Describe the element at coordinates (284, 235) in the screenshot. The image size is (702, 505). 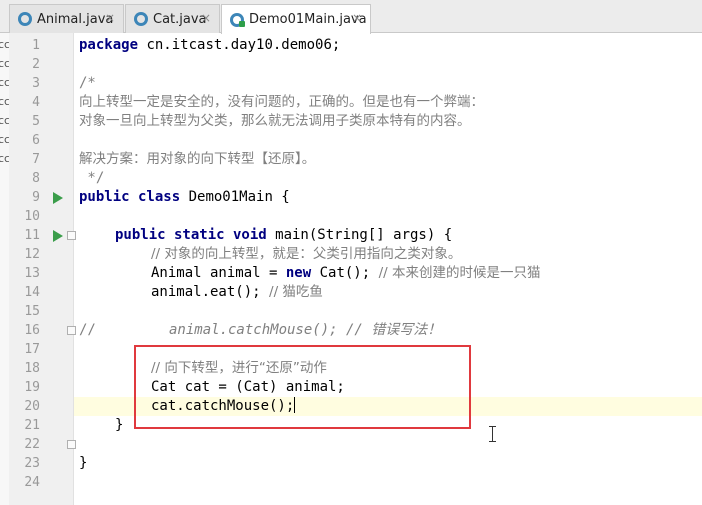
I see `code-line-11: public static void main(String[] args) {` at that location.